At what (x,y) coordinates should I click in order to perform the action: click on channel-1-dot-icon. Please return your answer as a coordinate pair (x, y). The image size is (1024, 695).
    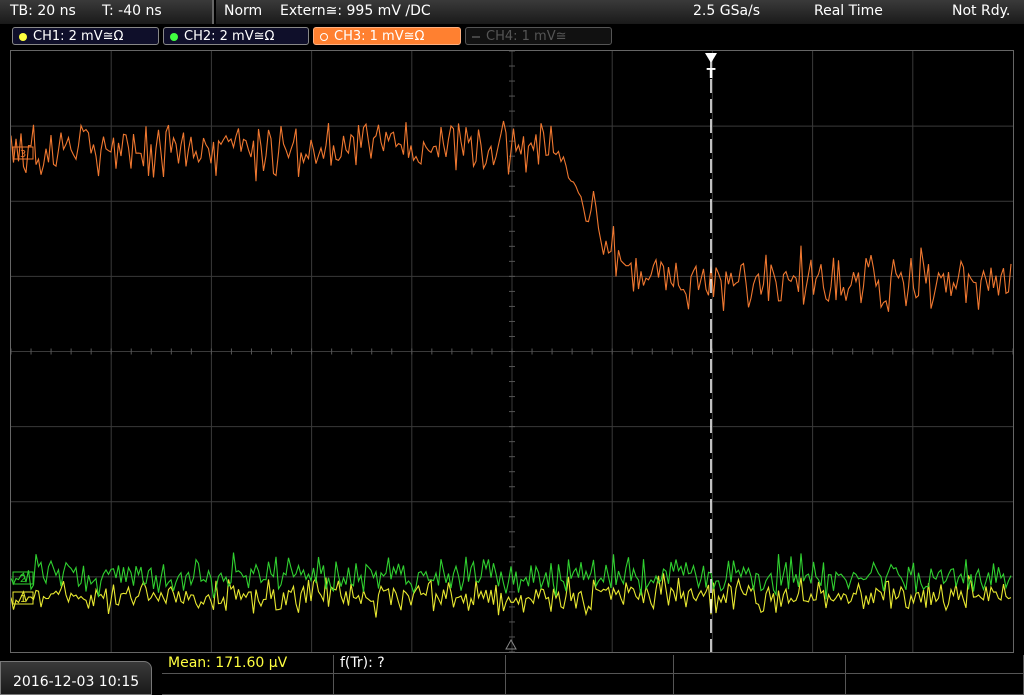
    Looking at the image, I should click on (23, 37).